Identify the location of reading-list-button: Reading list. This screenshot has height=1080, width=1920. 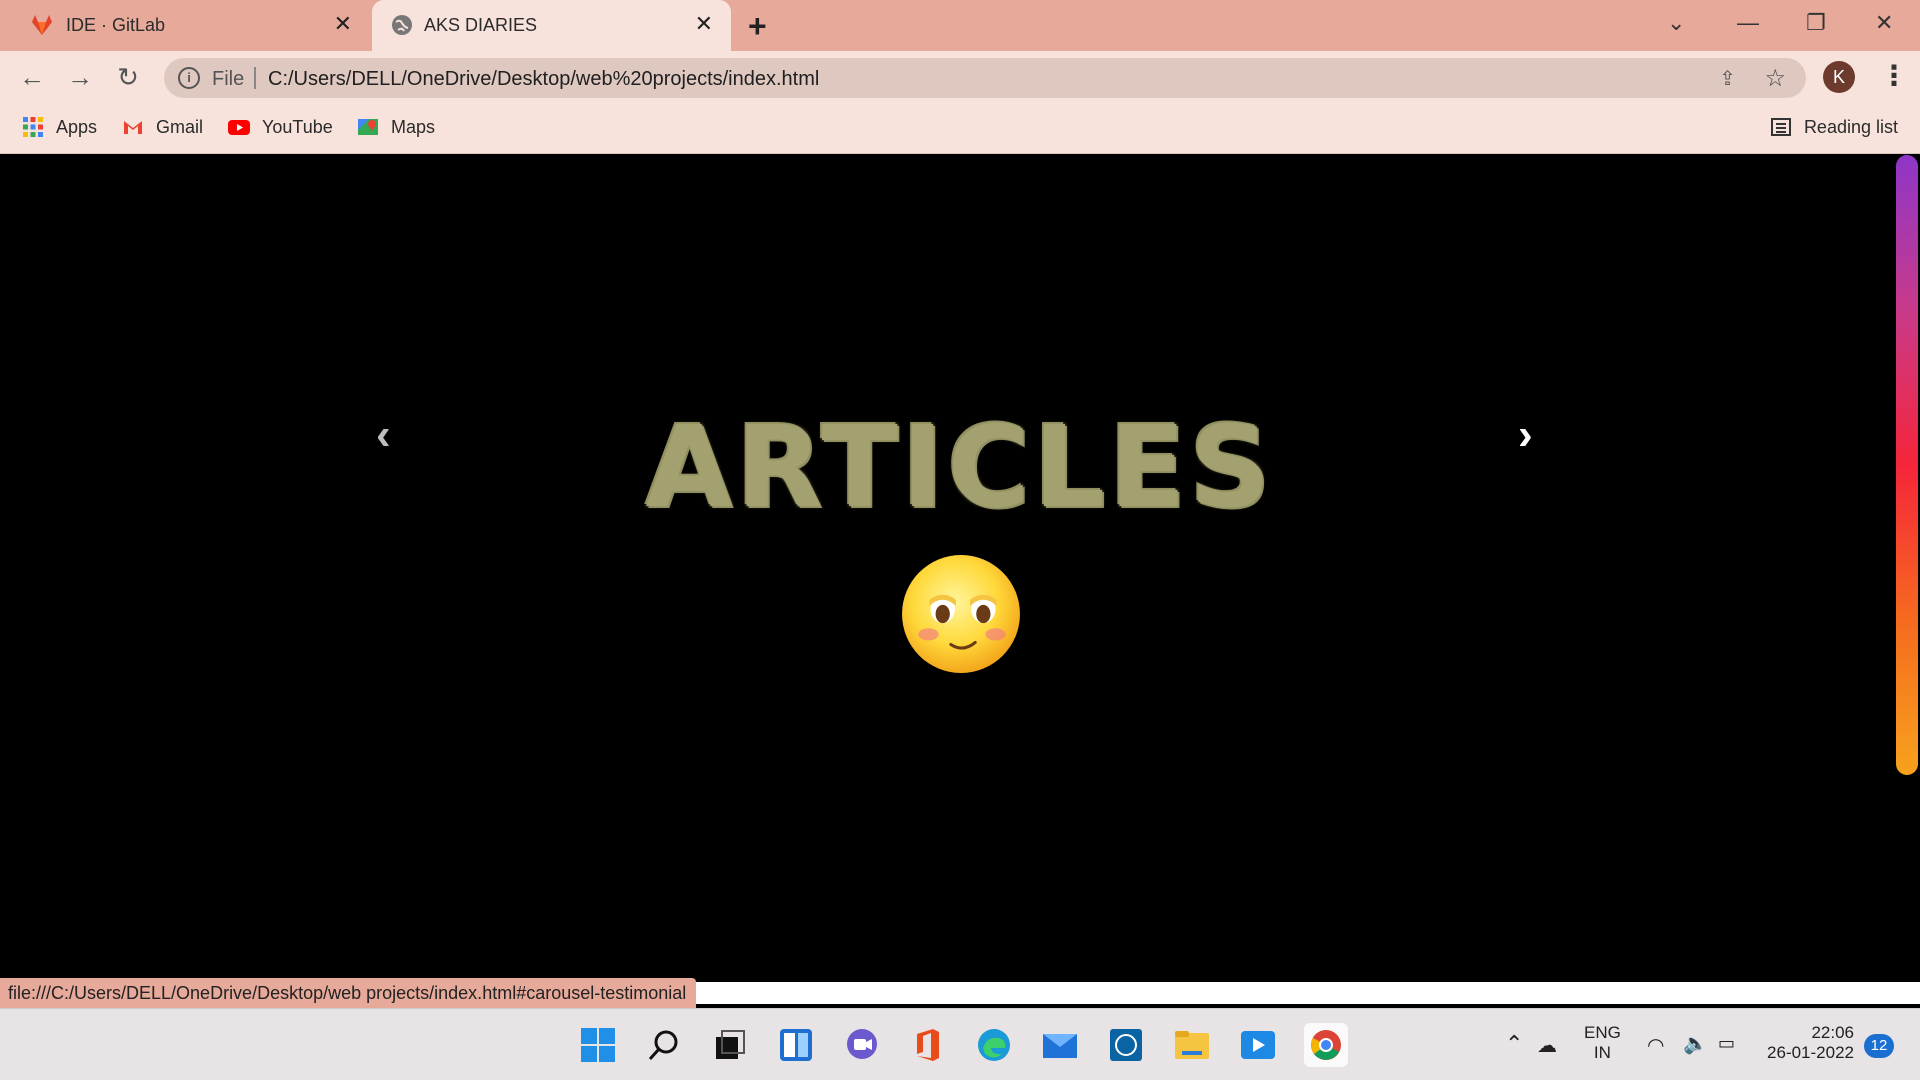
(1834, 127).